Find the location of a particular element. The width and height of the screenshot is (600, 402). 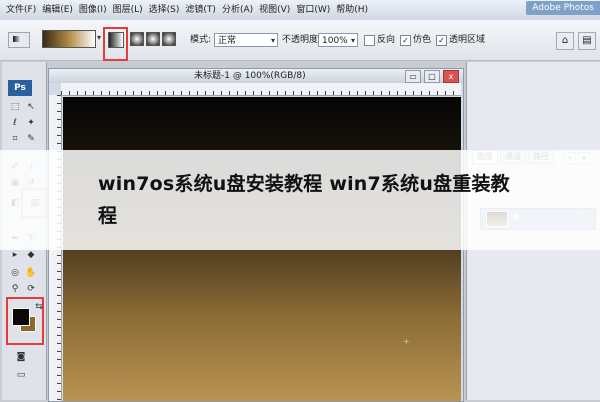

dither-checkbox: ✓ is located at coordinates (405, 40).